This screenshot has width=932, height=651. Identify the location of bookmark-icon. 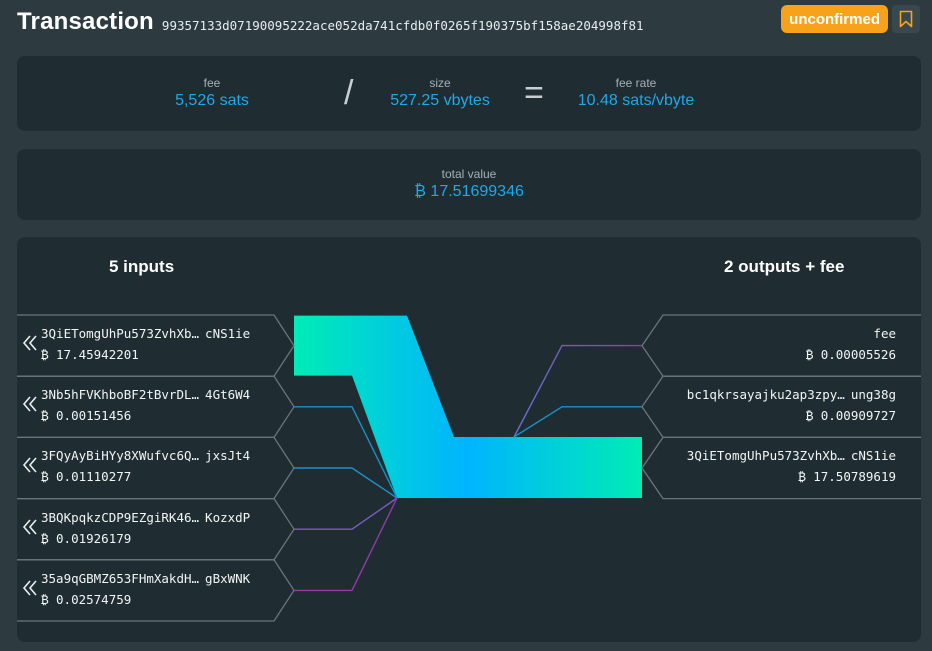
(906, 19).